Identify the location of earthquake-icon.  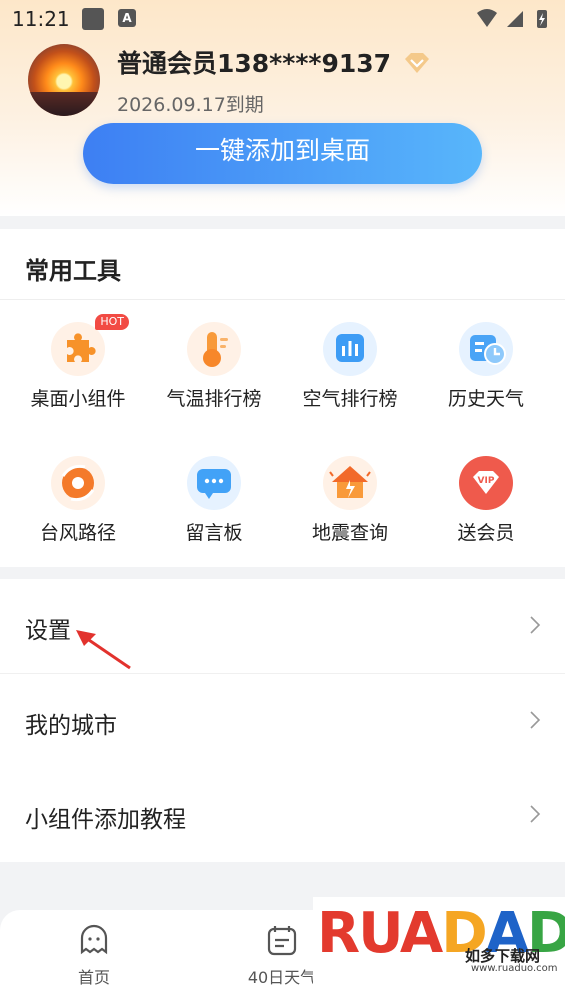
(350, 483).